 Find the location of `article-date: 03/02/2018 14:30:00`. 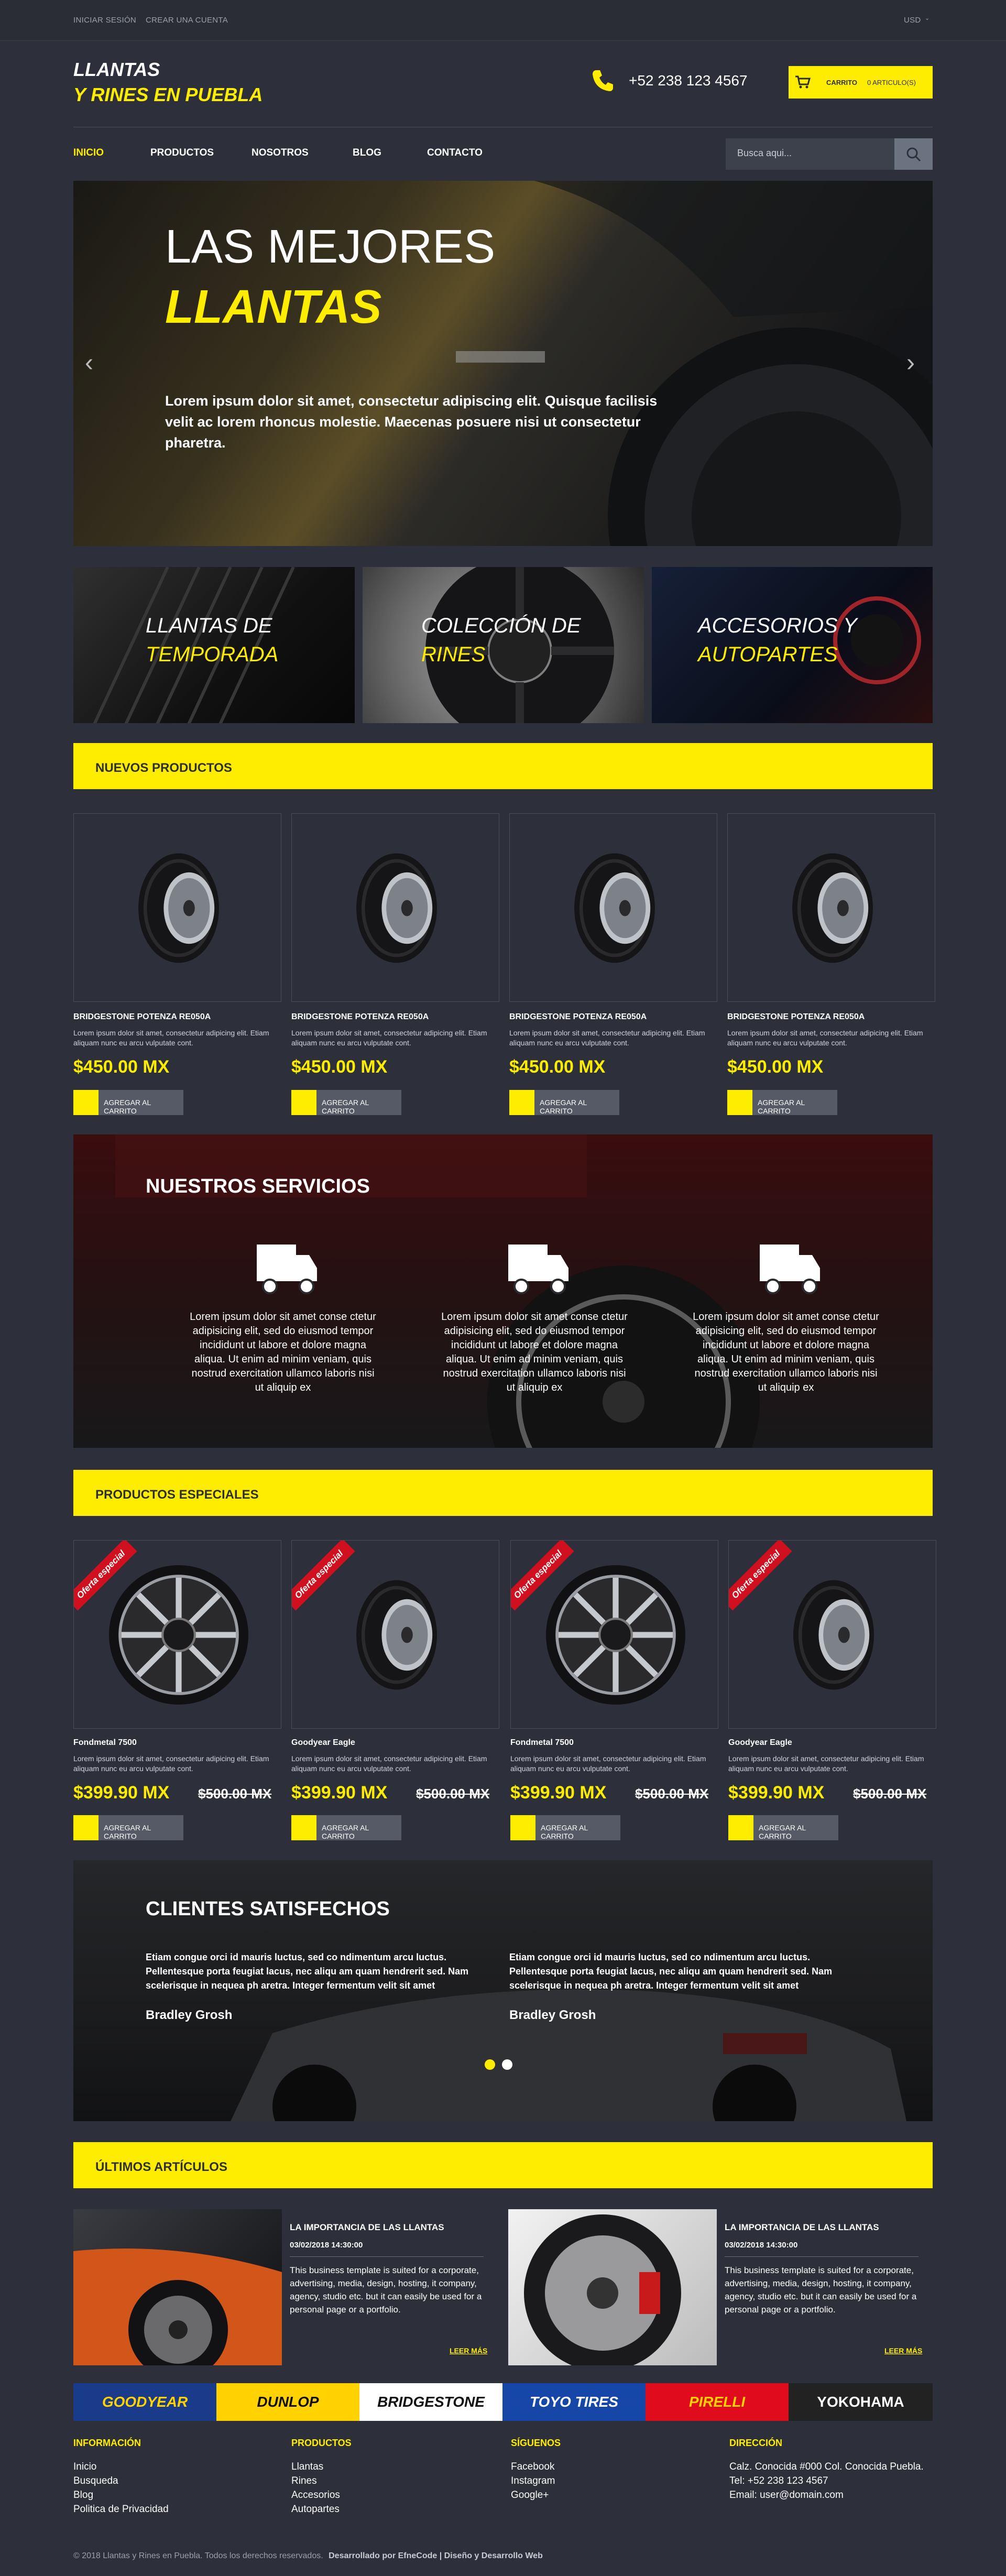

article-date: 03/02/2018 14:30:00 is located at coordinates (326, 2245).